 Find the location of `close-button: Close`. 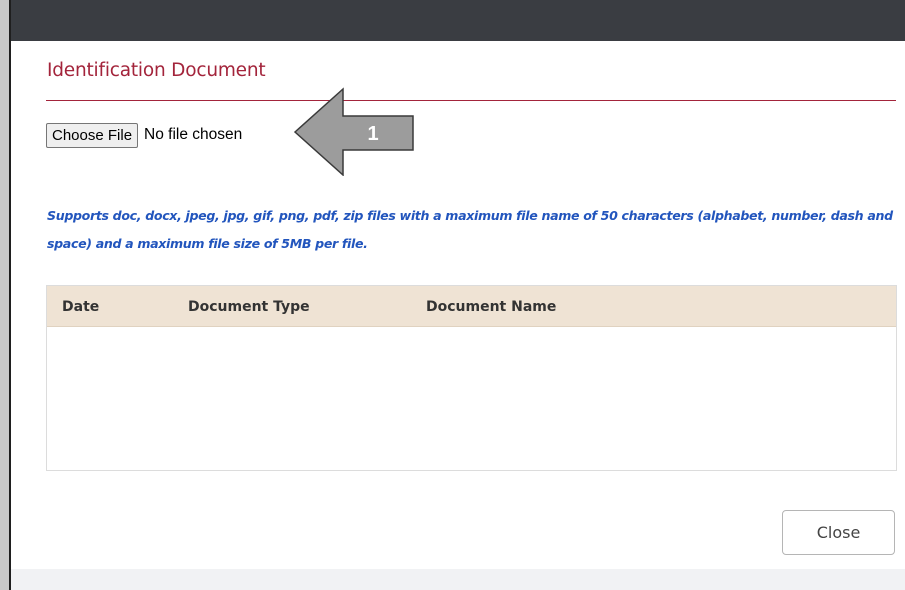

close-button: Close is located at coordinates (838, 532).